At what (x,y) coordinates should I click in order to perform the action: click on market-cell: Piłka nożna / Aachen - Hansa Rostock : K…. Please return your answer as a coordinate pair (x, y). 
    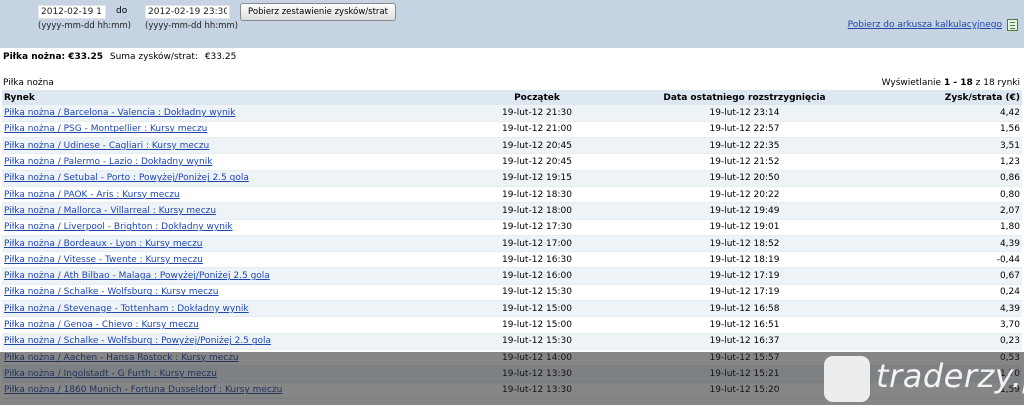
    Looking at the image, I should click on (217, 358).